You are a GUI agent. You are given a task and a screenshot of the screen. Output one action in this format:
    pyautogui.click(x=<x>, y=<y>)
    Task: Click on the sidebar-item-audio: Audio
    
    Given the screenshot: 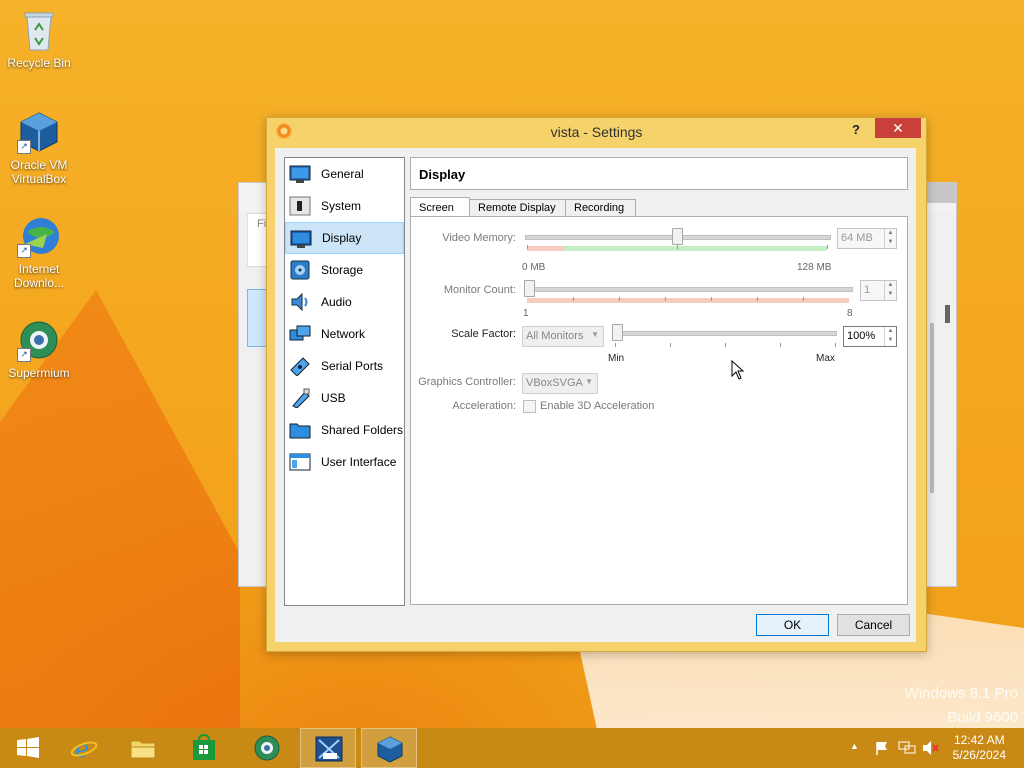 What is the action you would take?
    pyautogui.click(x=344, y=302)
    